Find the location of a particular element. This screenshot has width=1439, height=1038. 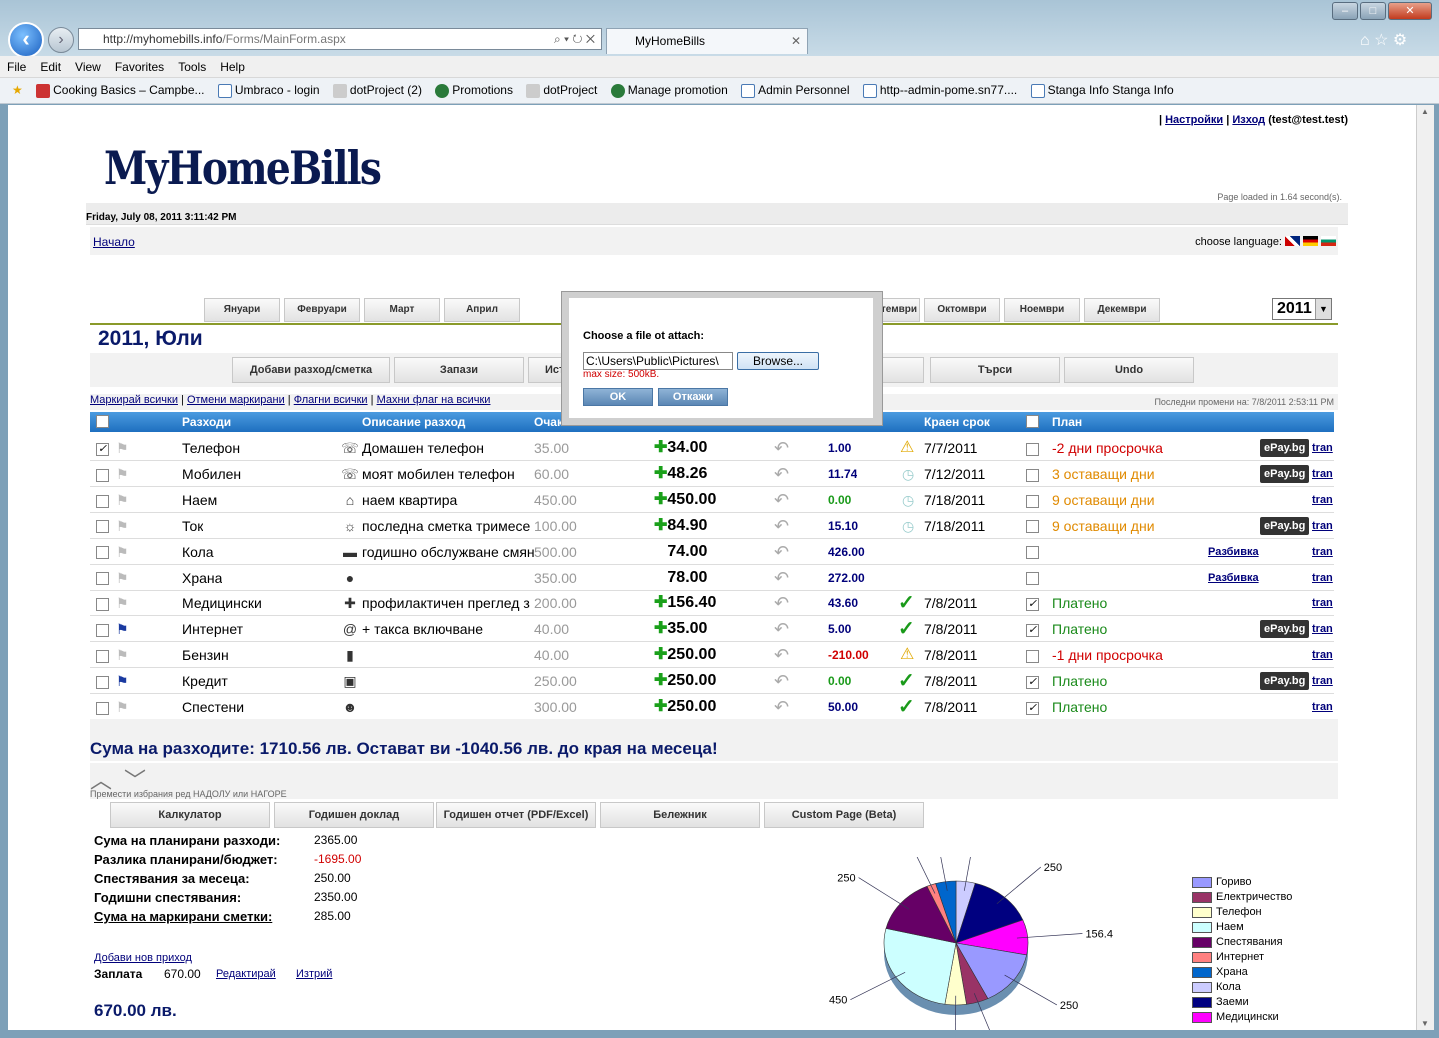

flag-bg-icon is located at coordinates (1328, 241).